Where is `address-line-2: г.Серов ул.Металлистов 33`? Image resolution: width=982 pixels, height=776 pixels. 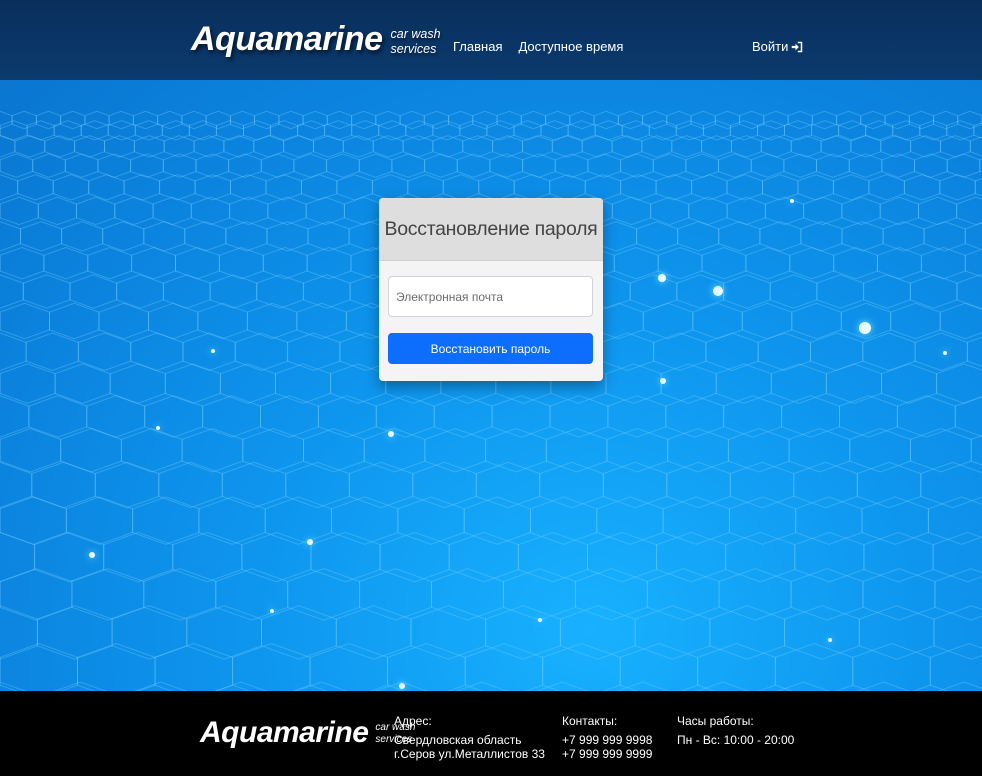
address-line-2: г.Серов ул.Металлистов 33 is located at coordinates (469, 754).